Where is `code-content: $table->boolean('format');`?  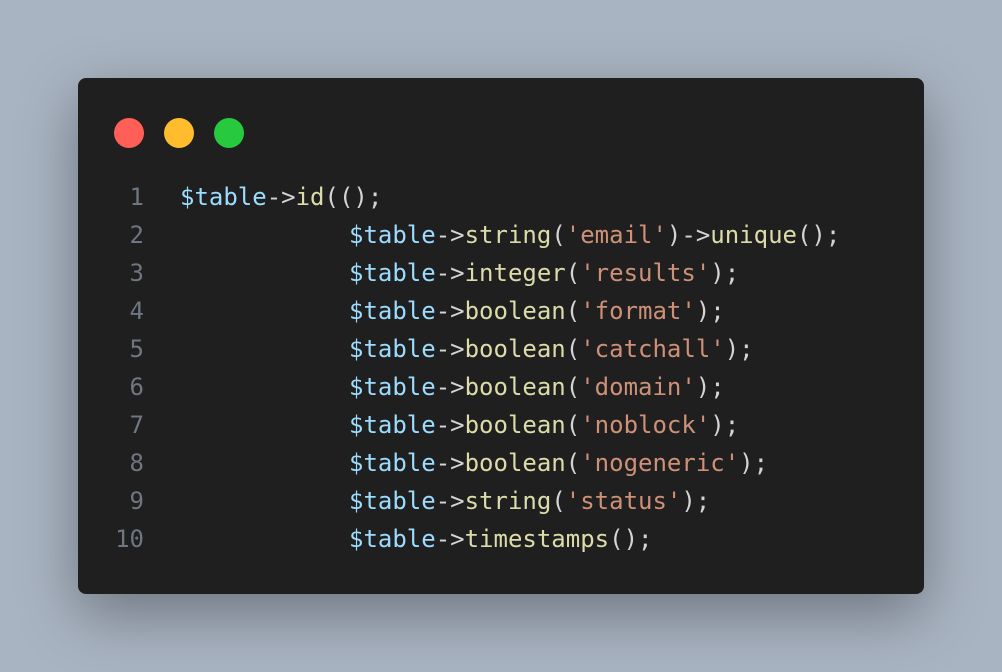 code-content: $table->boolean('format'); is located at coordinates (537, 311).